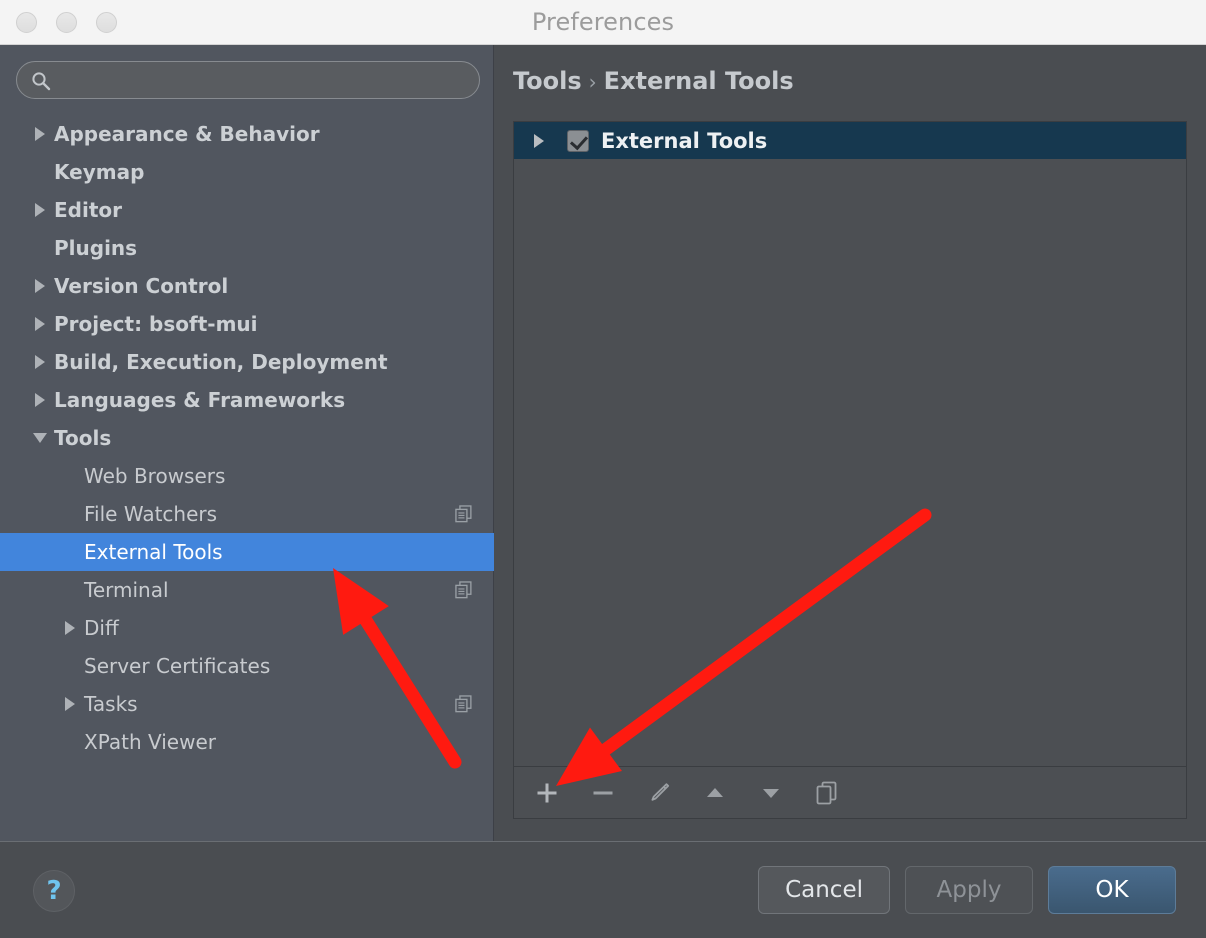 The height and width of the screenshot is (938, 1206). I want to click on breadcrumb: Tools › External Tools, so click(653, 81).